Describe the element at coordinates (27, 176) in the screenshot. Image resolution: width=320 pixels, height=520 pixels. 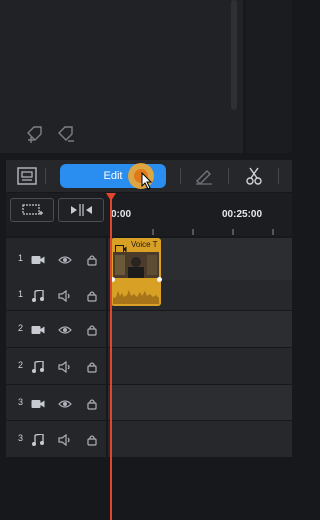
I see `storyboard-icon` at that location.